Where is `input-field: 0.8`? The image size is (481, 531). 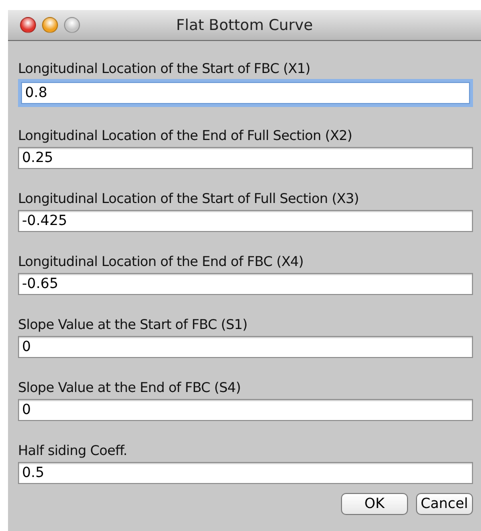
input-field: 0.8 is located at coordinates (245, 93).